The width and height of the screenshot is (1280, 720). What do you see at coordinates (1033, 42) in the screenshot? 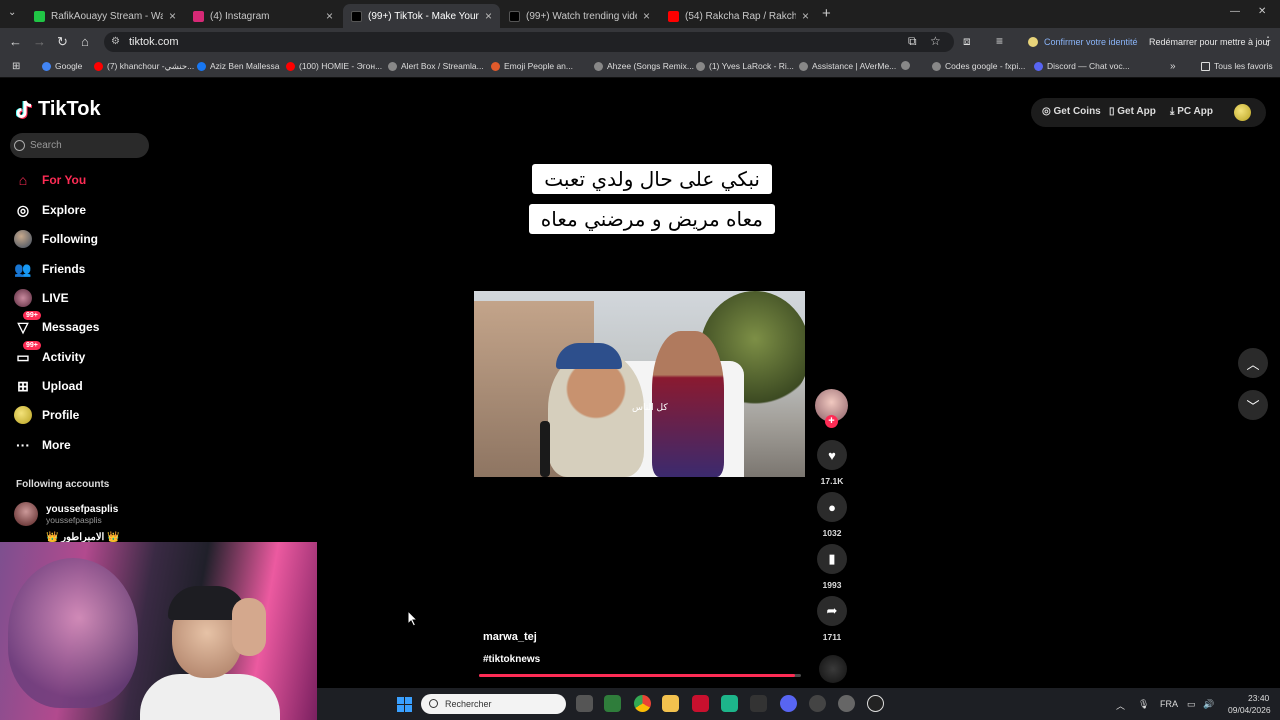
I see `profile-icon` at bounding box center [1033, 42].